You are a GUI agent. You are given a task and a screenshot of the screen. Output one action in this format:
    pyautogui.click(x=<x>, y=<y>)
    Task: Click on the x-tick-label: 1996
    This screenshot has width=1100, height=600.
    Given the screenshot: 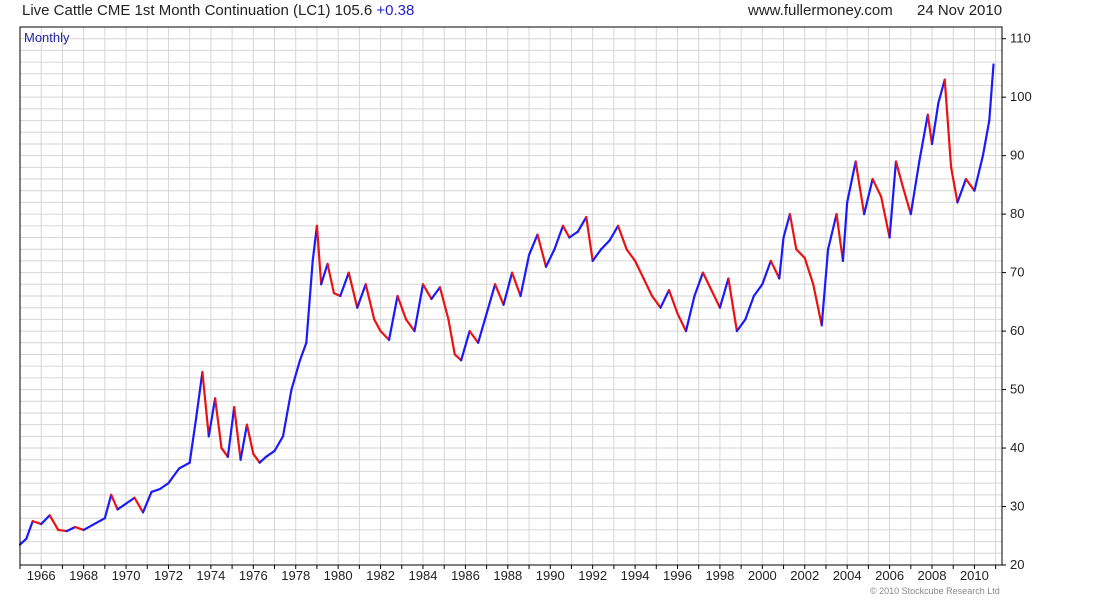 What is the action you would take?
    pyautogui.click(x=677, y=575)
    